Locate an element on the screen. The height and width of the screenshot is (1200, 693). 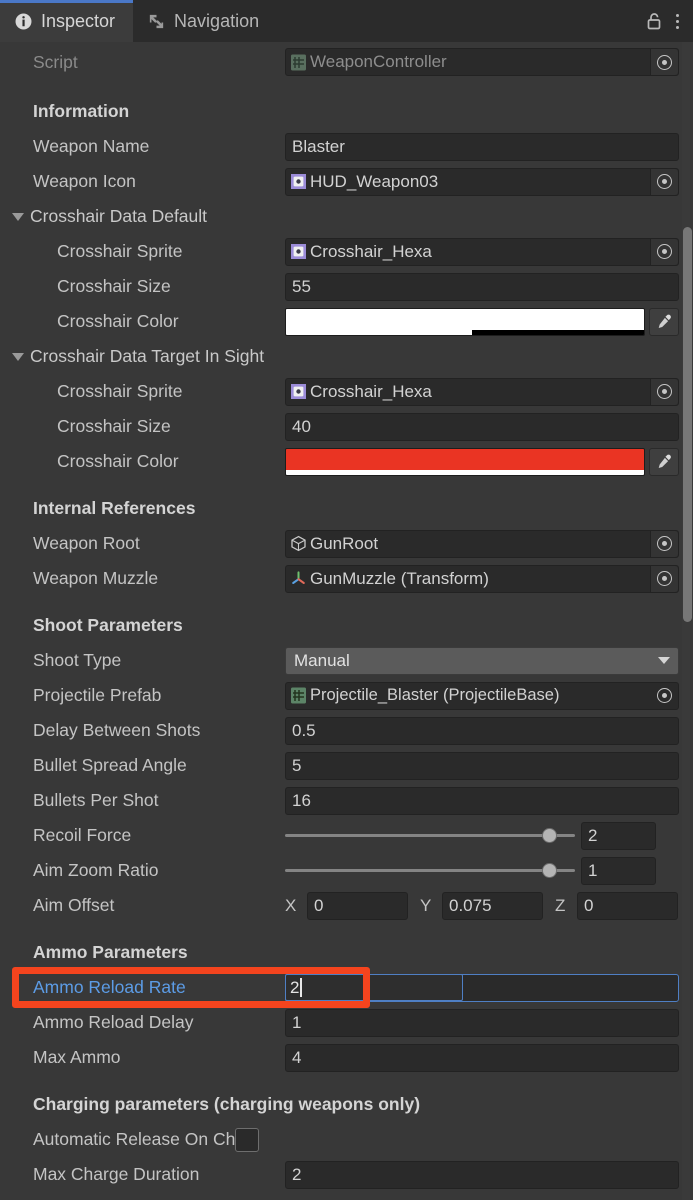
row-ammo-reload-rate: Ammo Reload Rate 2 is located at coordinates (346, 987).